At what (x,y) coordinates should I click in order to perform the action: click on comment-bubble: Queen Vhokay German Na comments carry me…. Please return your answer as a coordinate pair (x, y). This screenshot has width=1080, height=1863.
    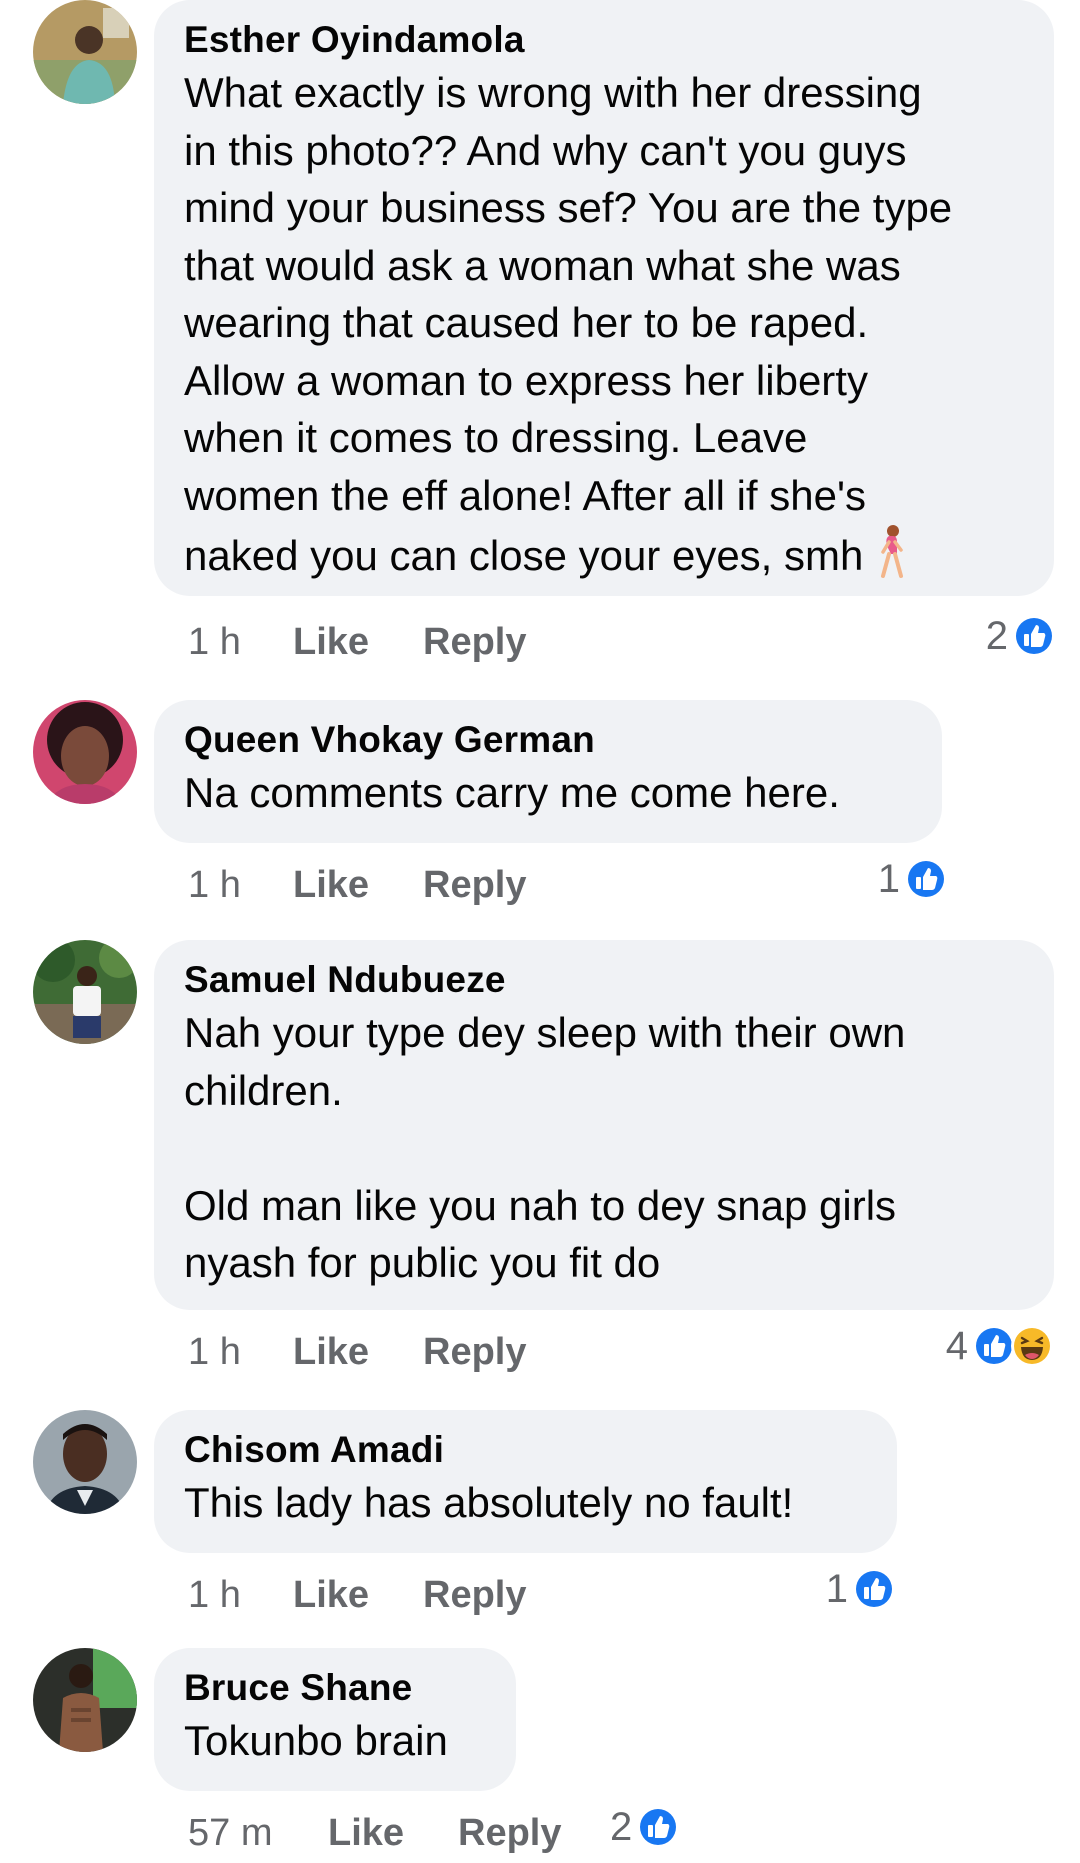
    Looking at the image, I should click on (548, 771).